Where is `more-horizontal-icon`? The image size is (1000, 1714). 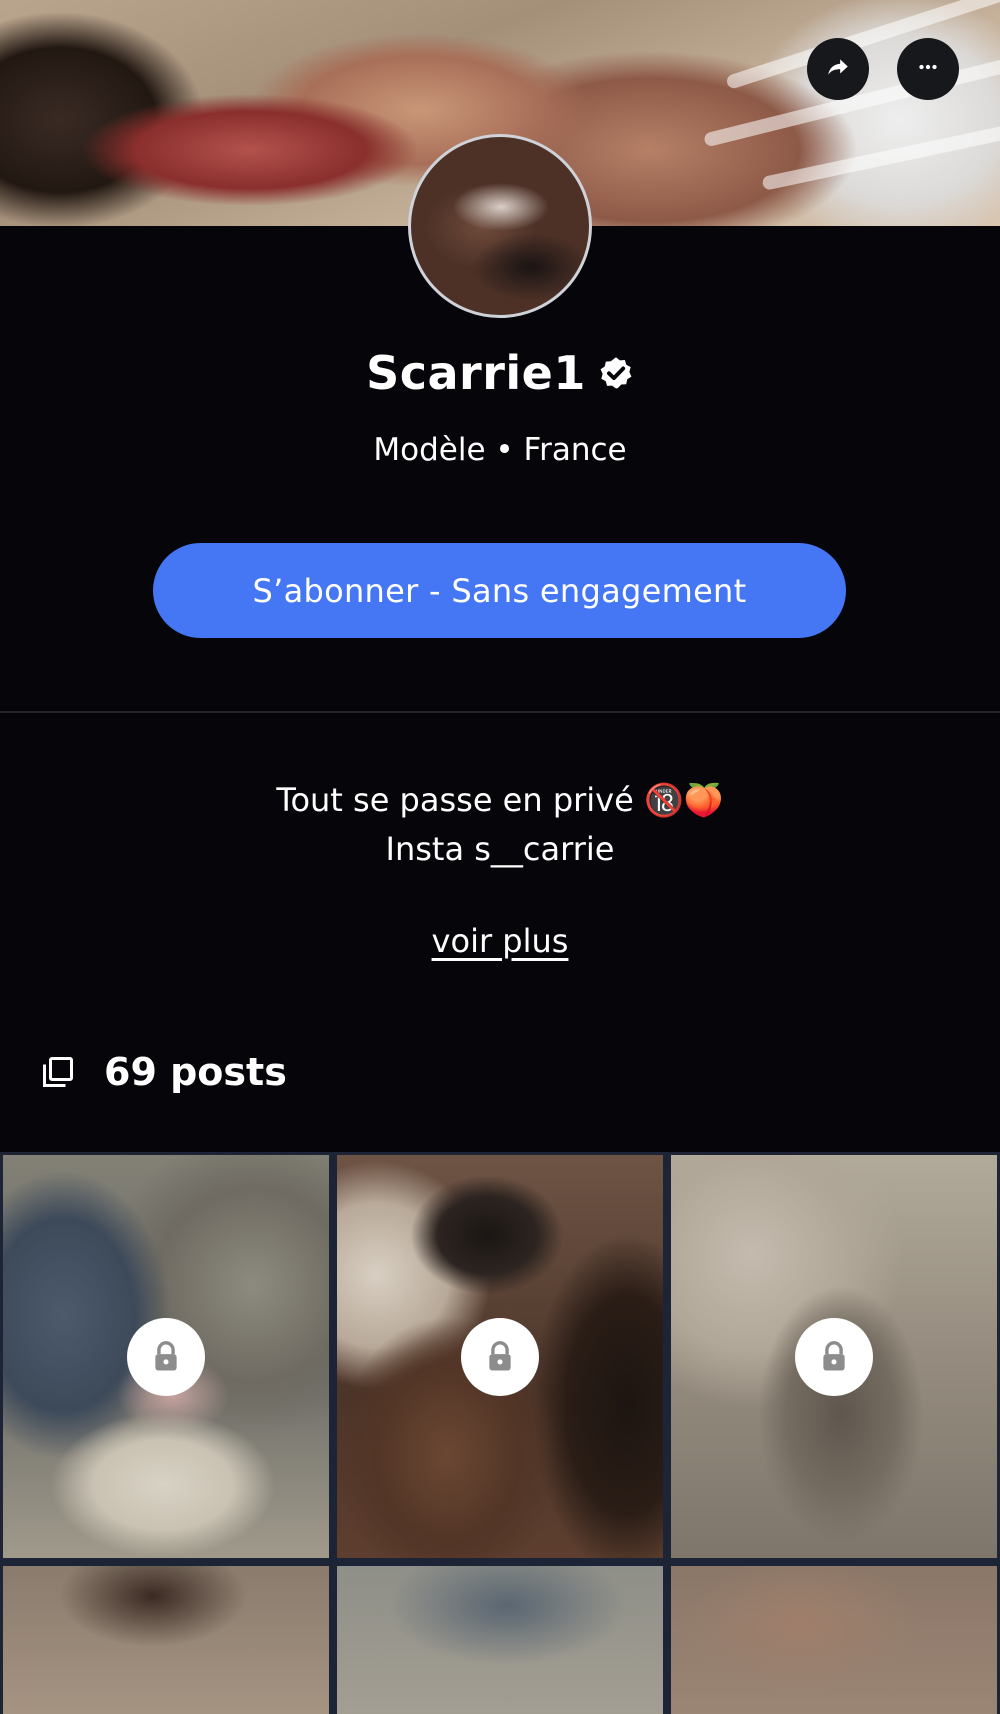
more-horizontal-icon is located at coordinates (928, 69).